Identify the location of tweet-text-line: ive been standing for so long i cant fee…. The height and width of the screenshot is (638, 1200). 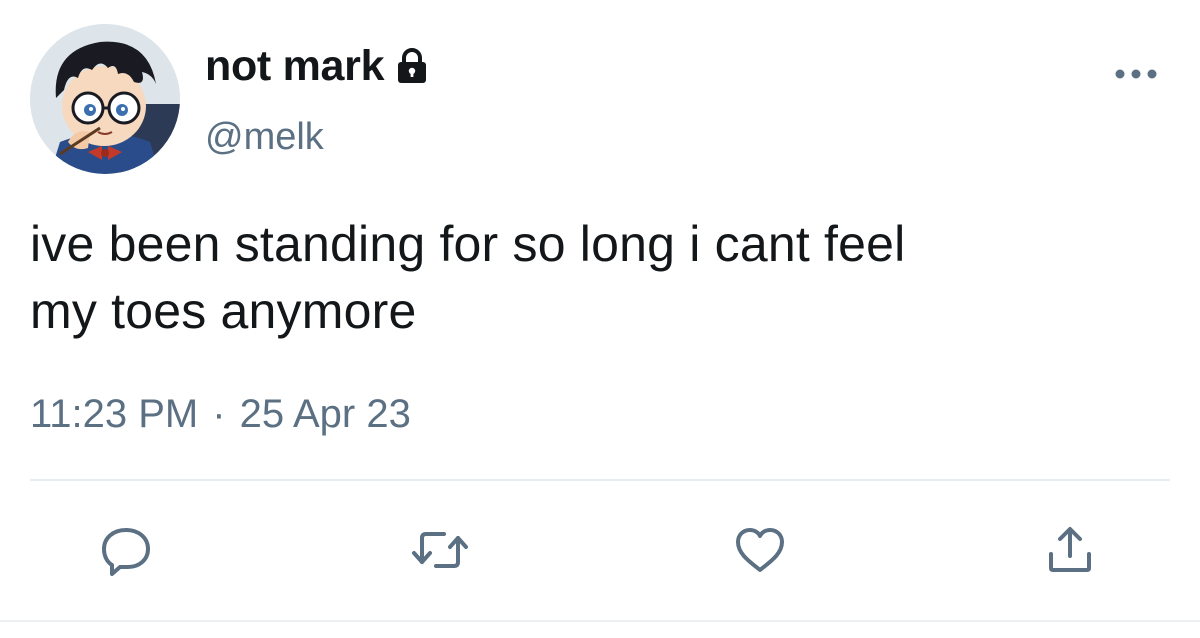
(468, 244).